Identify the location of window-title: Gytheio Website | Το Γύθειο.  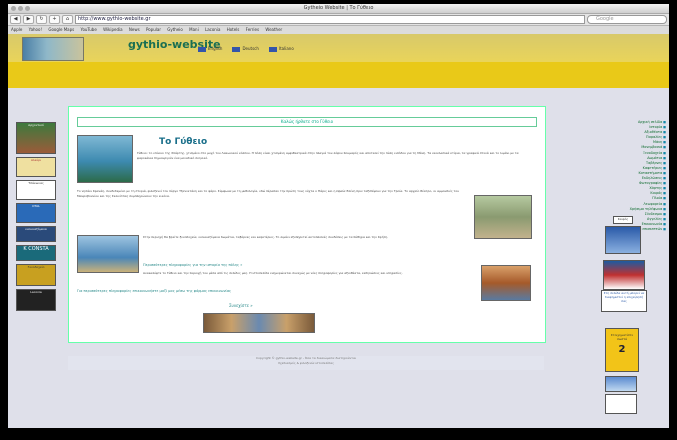
(338, 8).